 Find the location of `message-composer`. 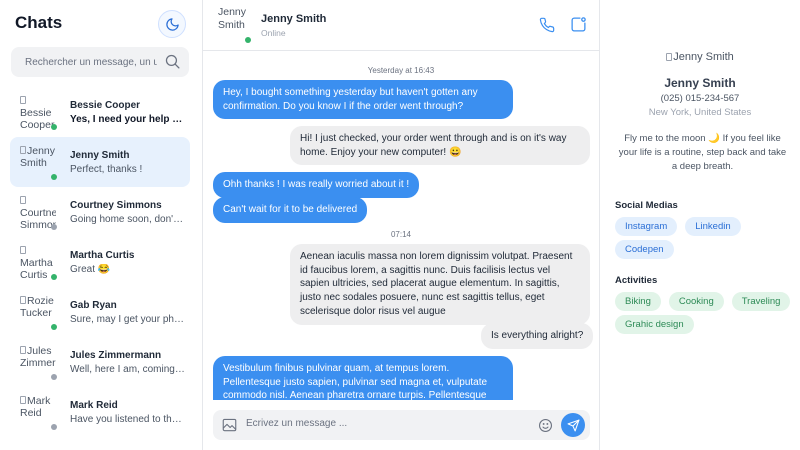

message-composer is located at coordinates (401, 425).